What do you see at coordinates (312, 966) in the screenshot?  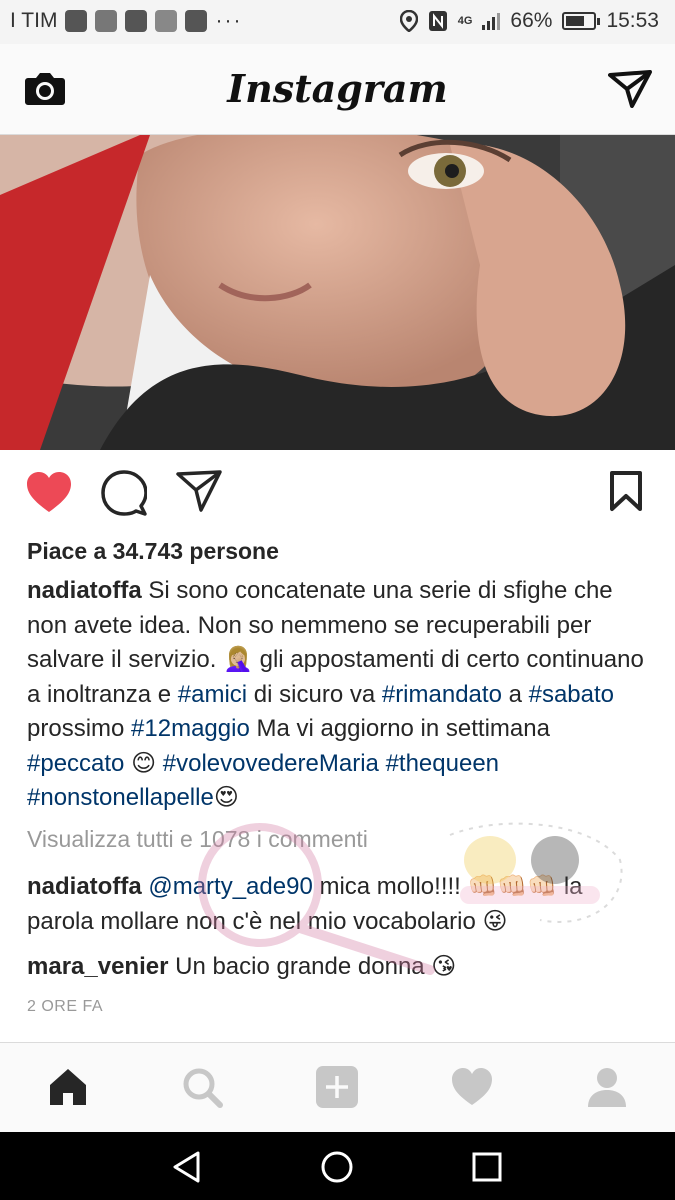 I see `comment-text: Un bacio grande donna 😘` at bounding box center [312, 966].